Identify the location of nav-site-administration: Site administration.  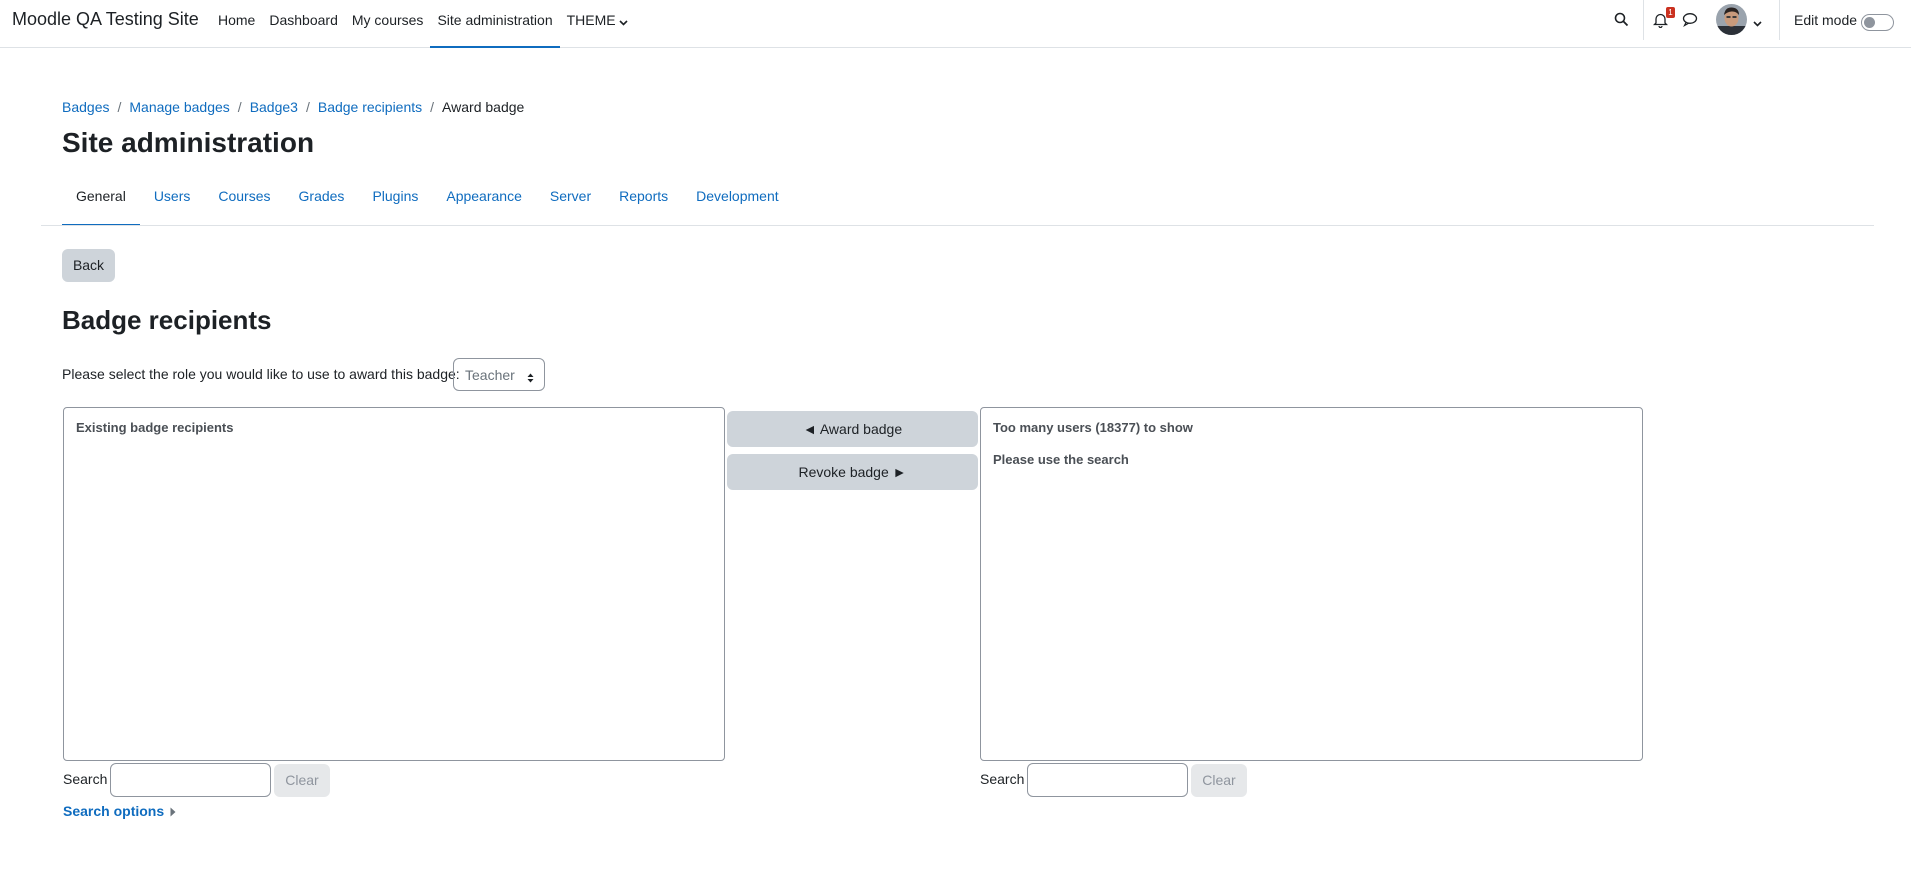
(495, 24).